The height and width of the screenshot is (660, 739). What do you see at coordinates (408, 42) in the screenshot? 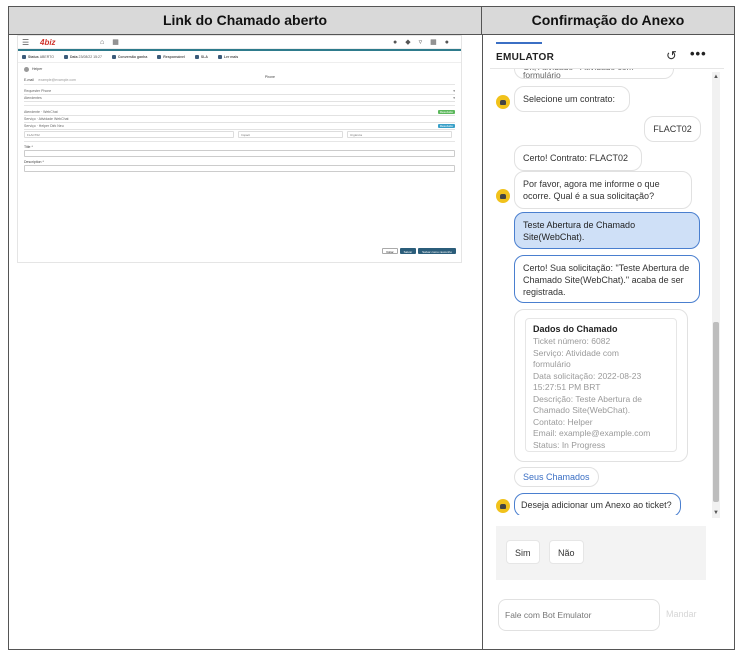
I see `tag-icon: ◆` at bounding box center [408, 42].